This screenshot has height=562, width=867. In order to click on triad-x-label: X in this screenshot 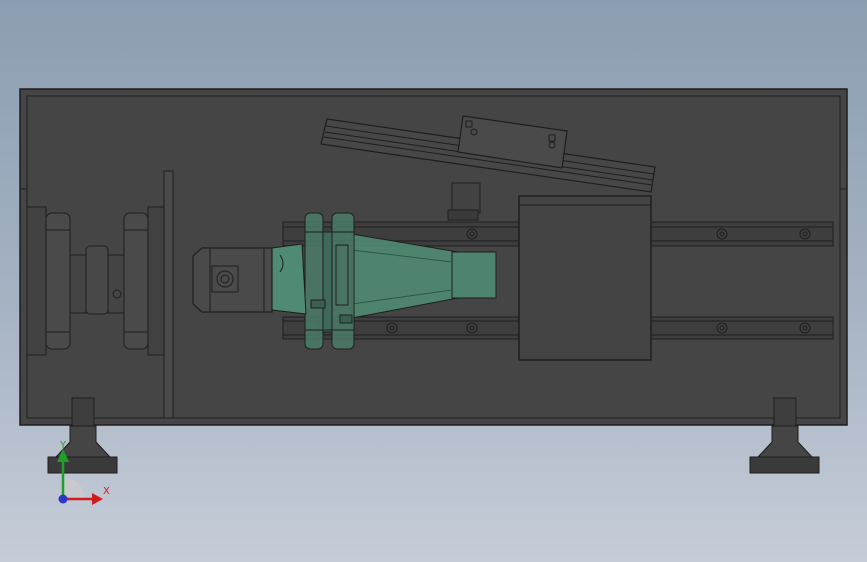, I will do `click(106, 491)`.